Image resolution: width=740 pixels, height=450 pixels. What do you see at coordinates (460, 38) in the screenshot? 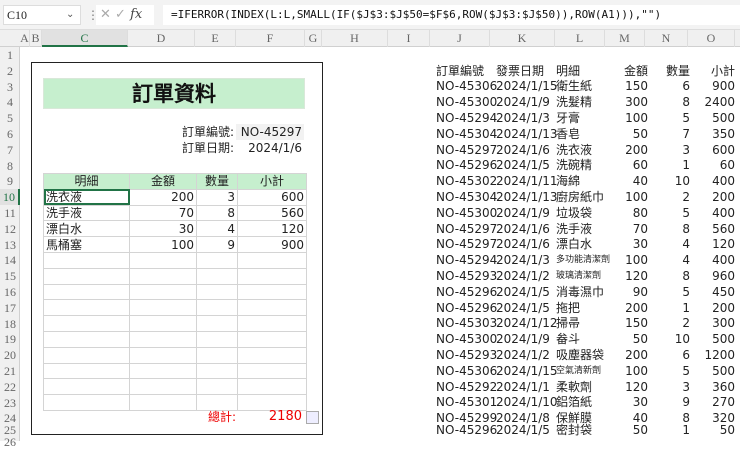
I see `column-header-j: J` at bounding box center [460, 38].